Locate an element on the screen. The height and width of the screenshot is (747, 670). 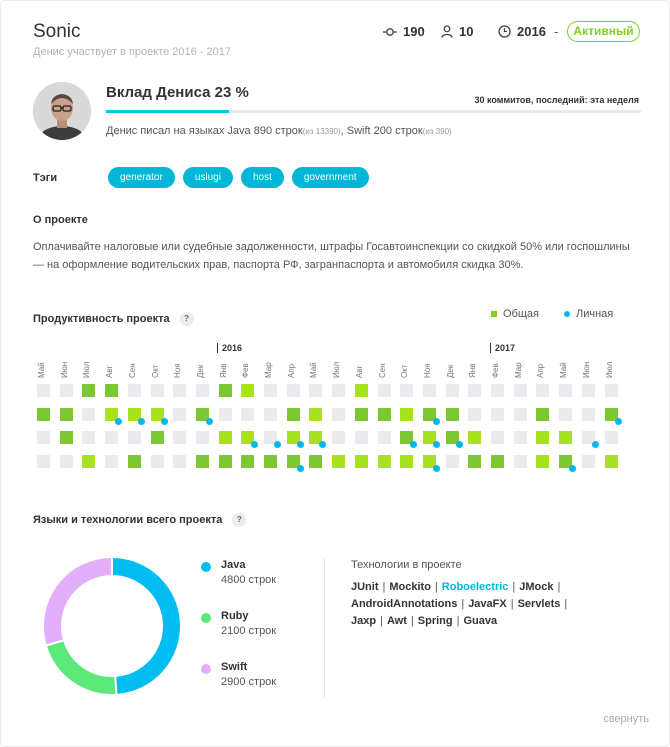
tech-item: Roboelectric is located at coordinates (475, 587).